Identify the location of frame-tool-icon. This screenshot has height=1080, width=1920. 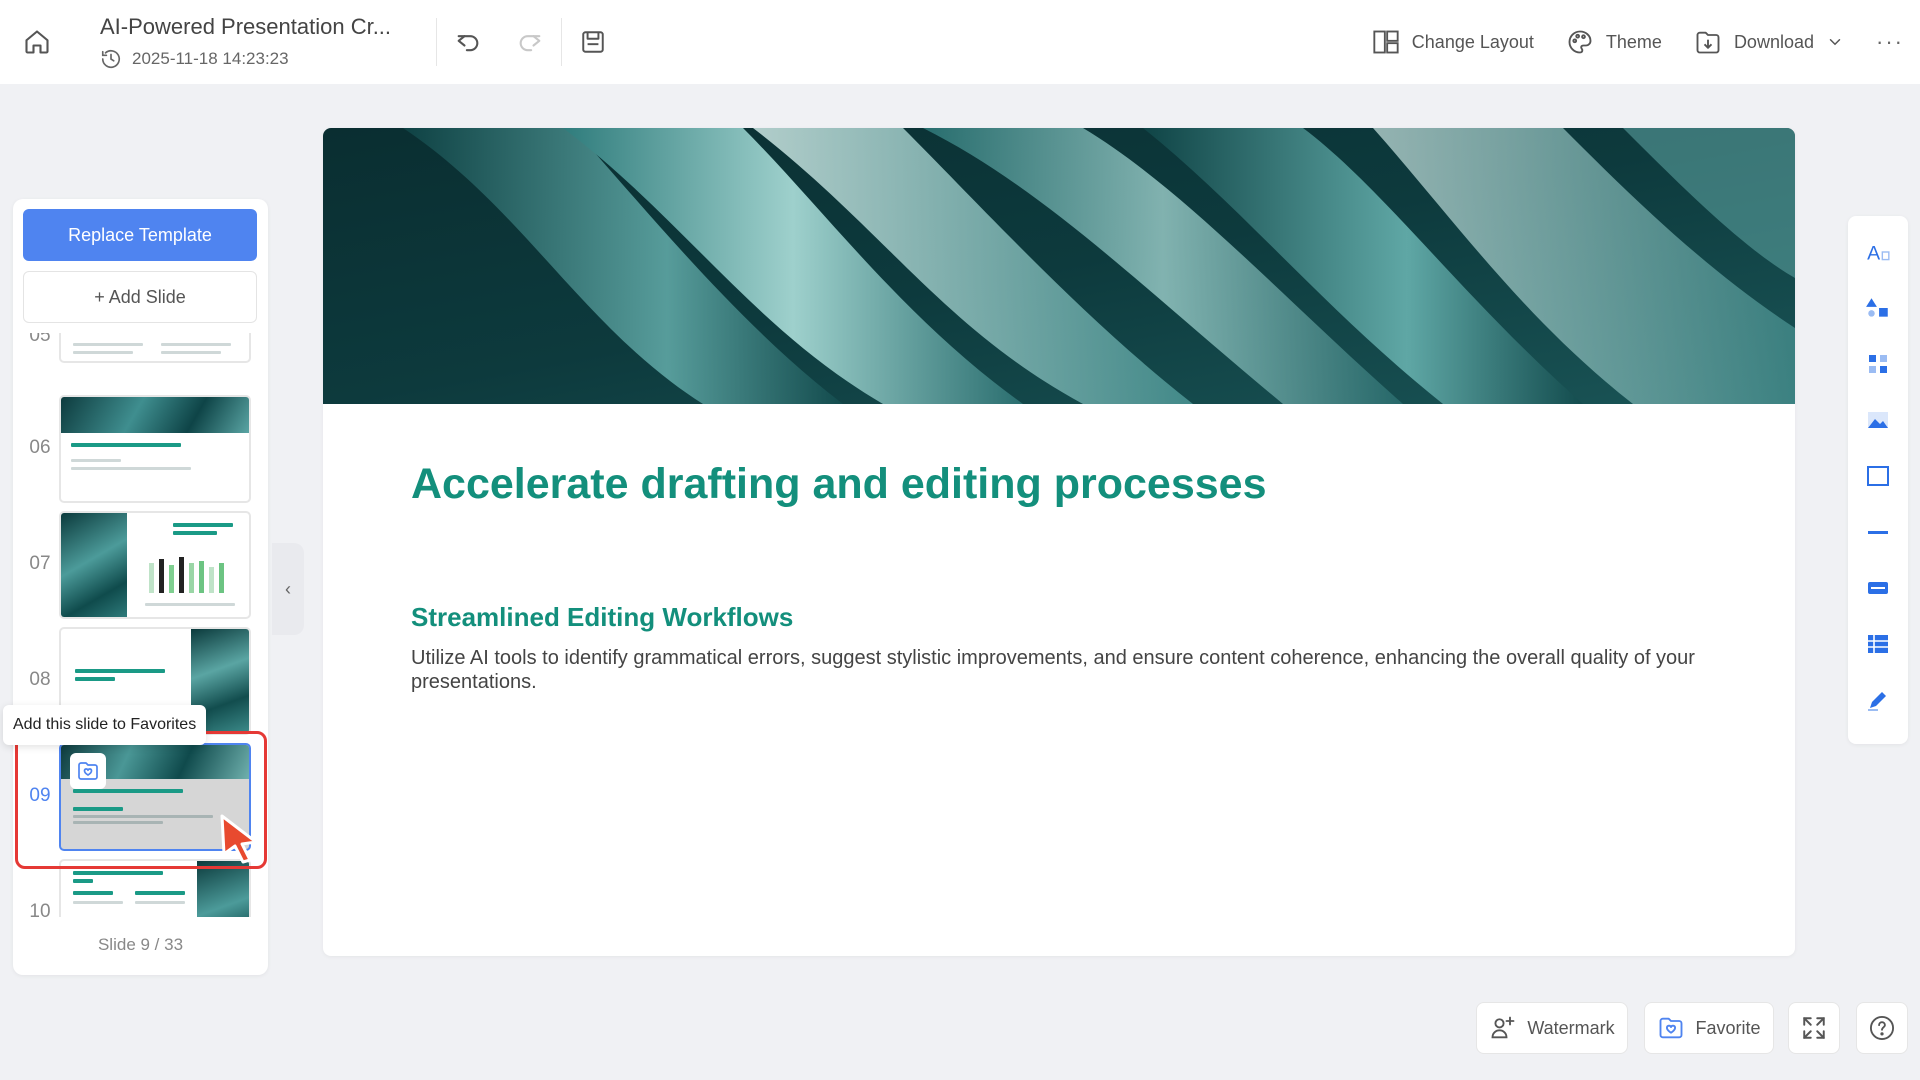
(1878, 476).